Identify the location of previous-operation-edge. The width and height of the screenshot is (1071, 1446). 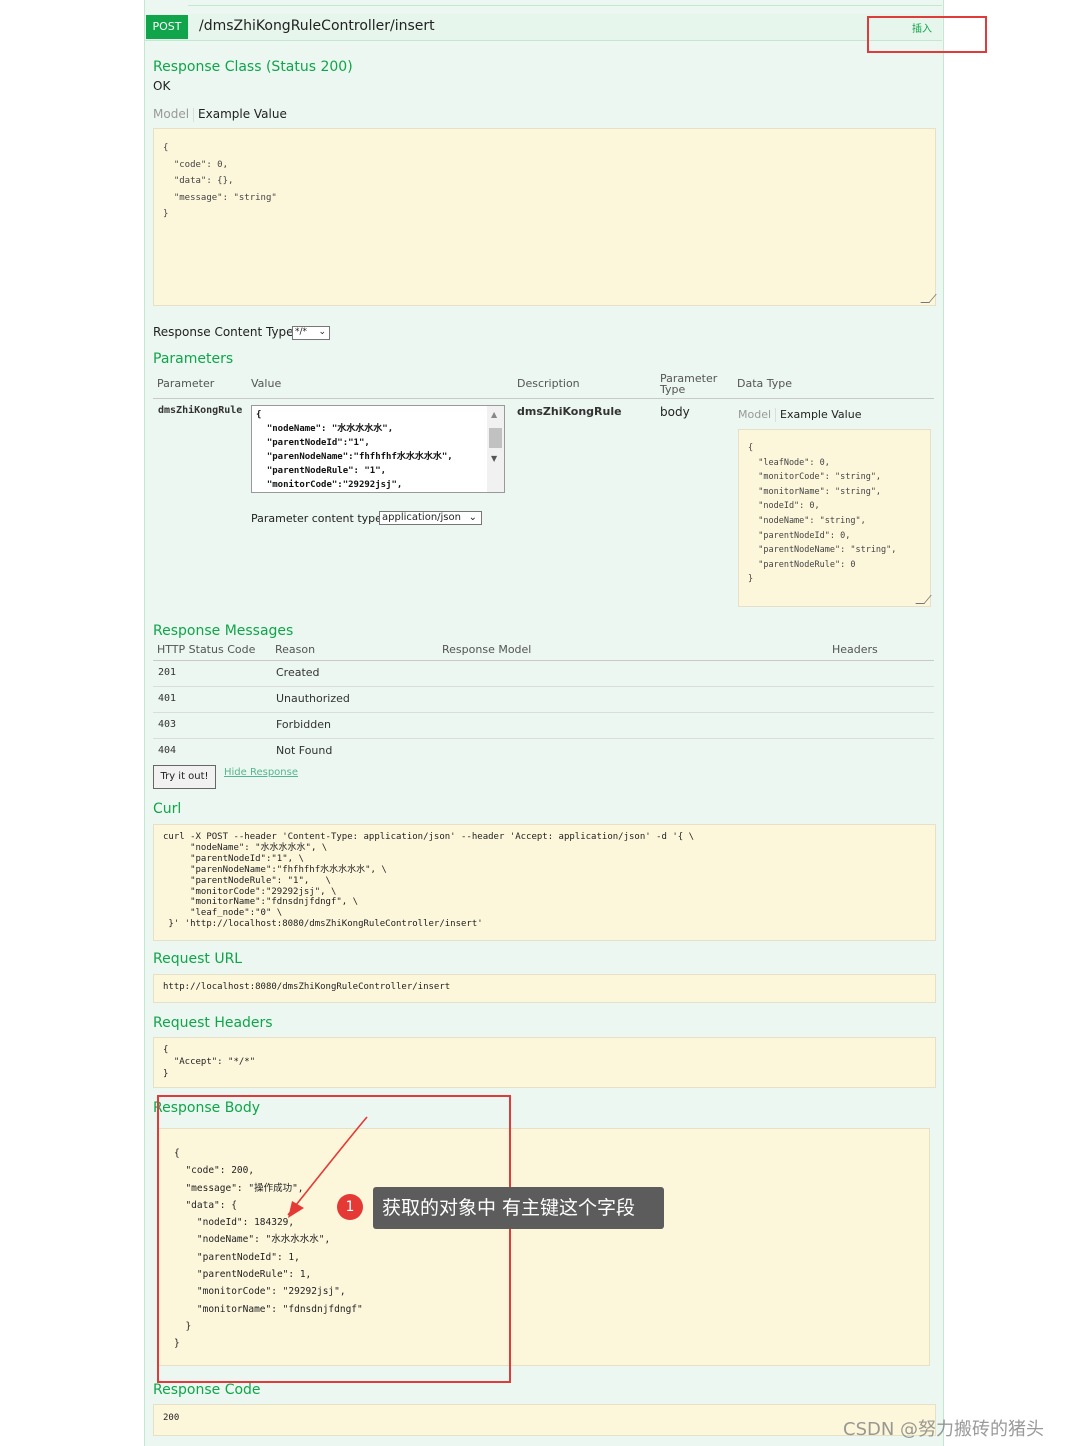
(565, 3).